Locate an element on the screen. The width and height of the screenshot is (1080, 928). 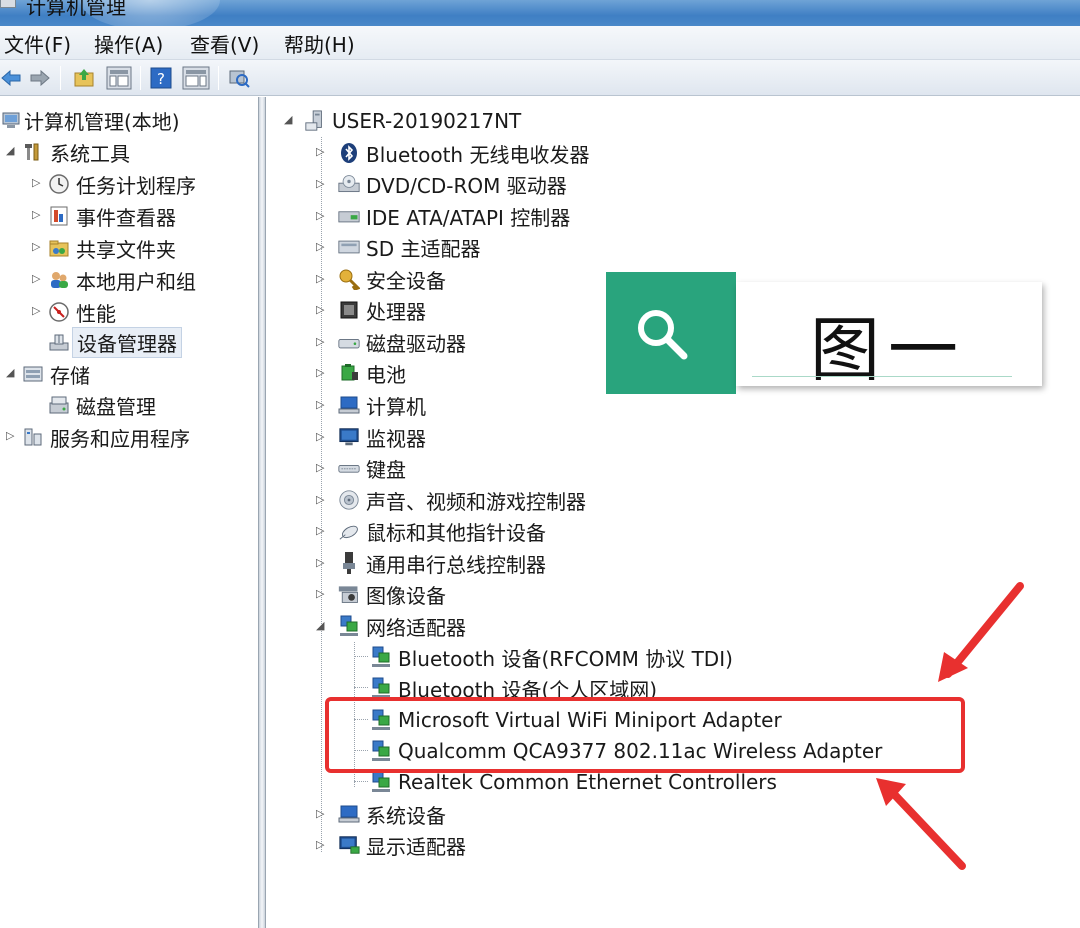
forward-arrow-icon is located at coordinates (40, 78).